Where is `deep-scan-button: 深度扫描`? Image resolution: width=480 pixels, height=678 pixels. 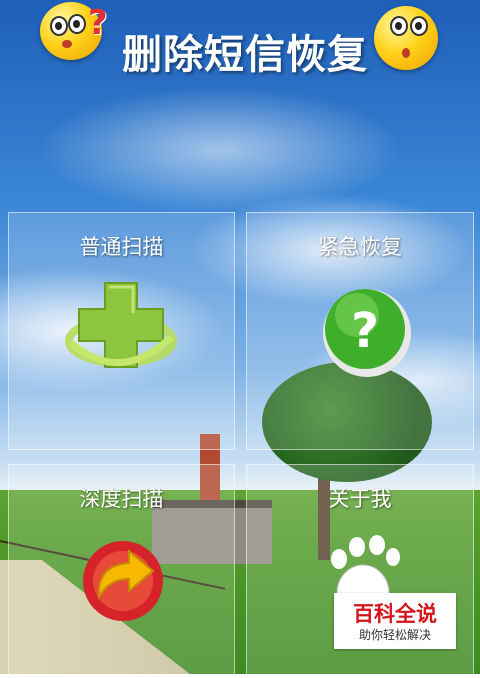
deep-scan-button: 深度扫描 is located at coordinates (121, 571).